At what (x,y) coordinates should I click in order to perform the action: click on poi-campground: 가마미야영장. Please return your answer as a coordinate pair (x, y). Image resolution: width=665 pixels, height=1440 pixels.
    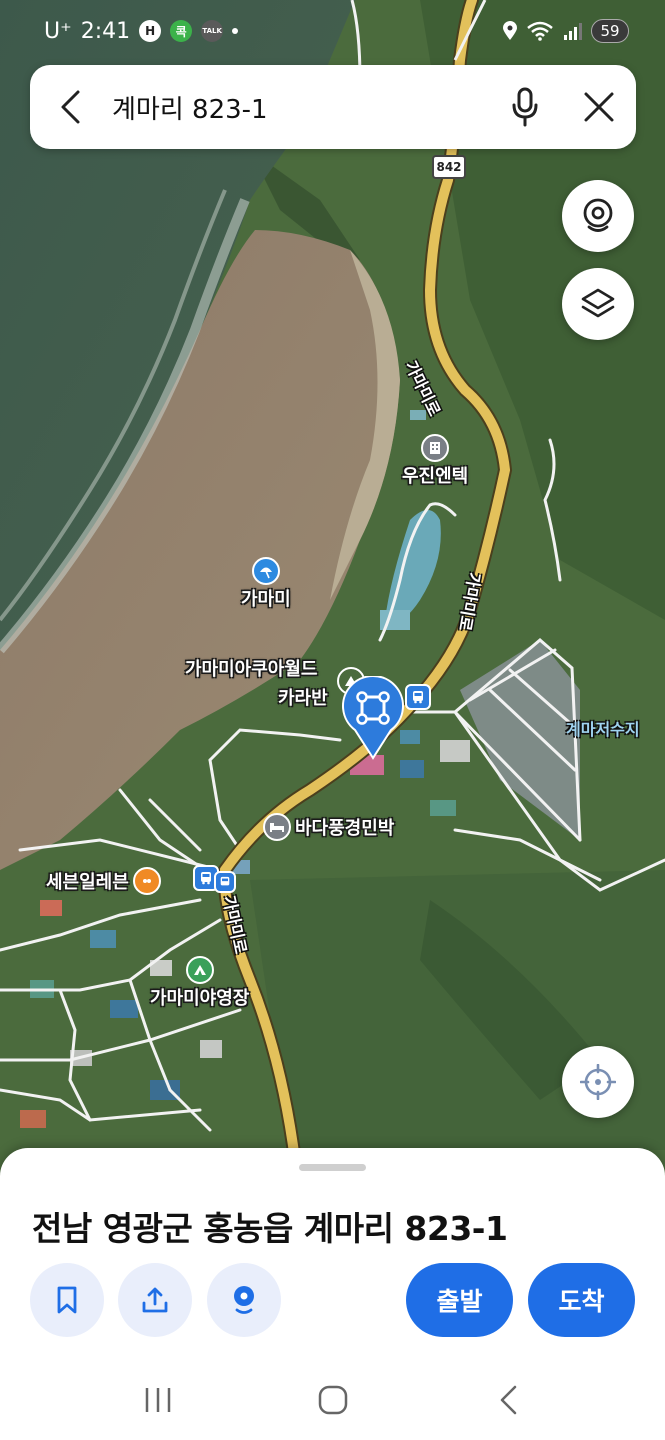
    Looking at the image, I should click on (199, 983).